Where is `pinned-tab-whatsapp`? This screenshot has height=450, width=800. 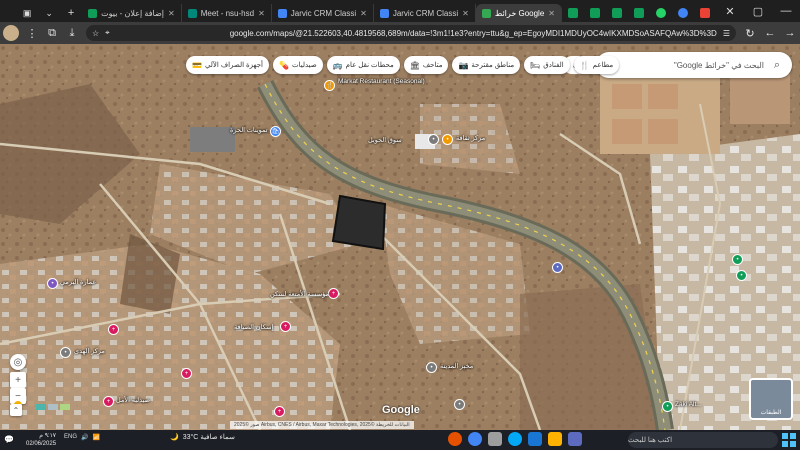
pinned-tab-whatsapp is located at coordinates (661, 13).